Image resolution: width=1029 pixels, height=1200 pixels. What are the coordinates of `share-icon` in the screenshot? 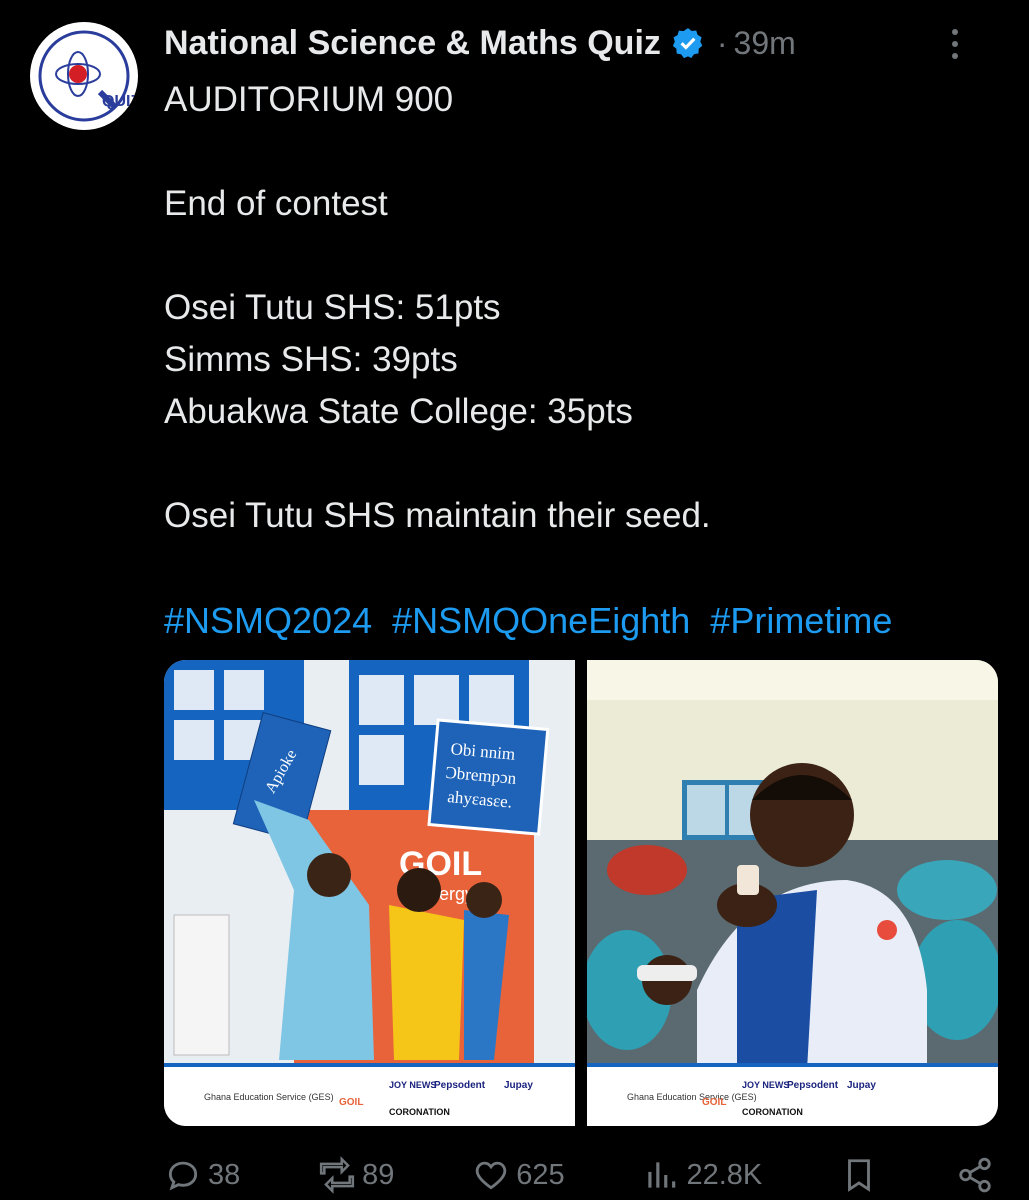 It's located at (975, 1175).